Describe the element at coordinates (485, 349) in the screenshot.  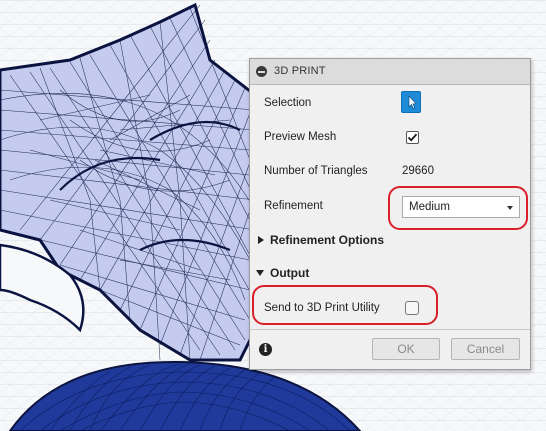
I see `cancel-button: Cancel` at that location.